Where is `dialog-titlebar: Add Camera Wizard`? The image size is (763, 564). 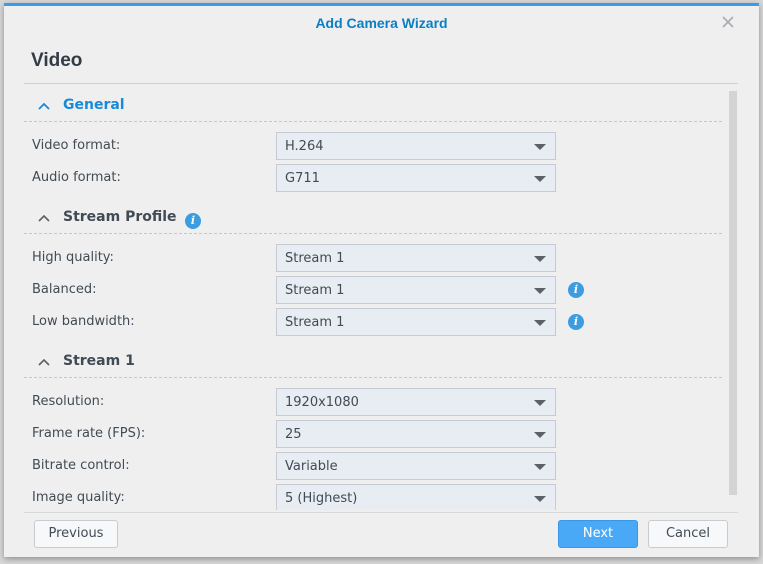 dialog-titlebar: Add Camera Wizard is located at coordinates (381, 23).